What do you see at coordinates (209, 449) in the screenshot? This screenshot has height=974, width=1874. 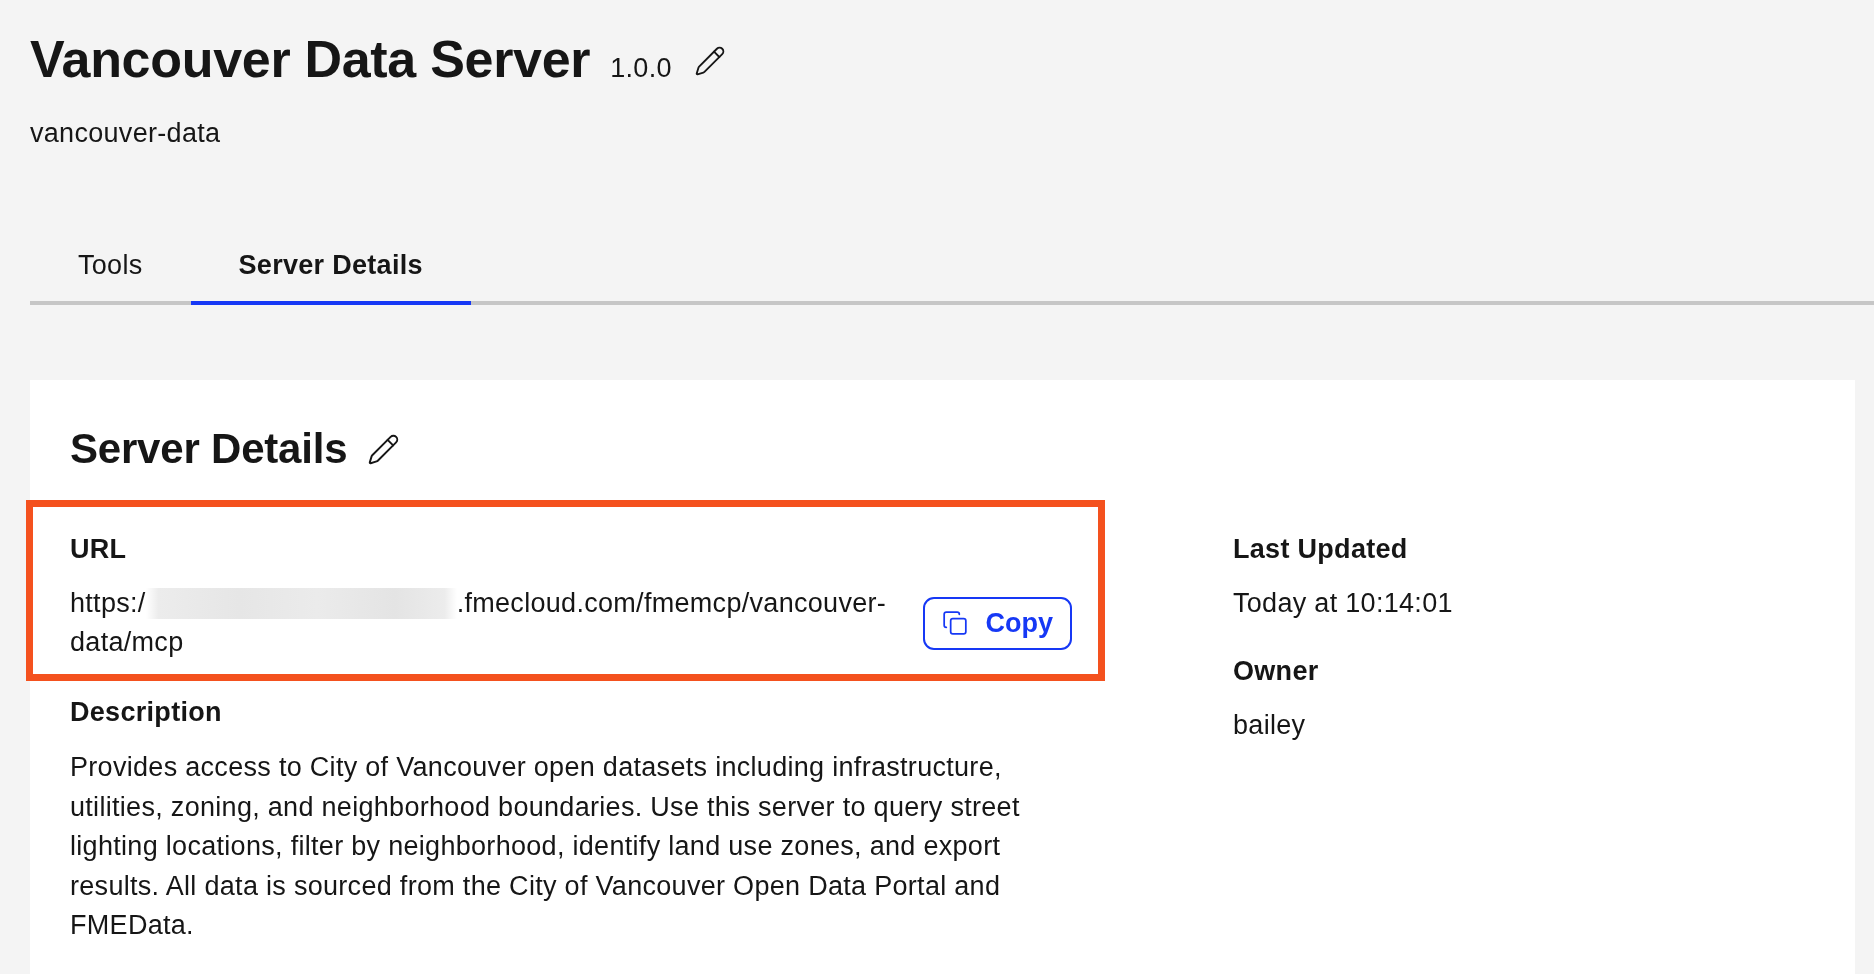 I see `card-heading: Server Details` at bounding box center [209, 449].